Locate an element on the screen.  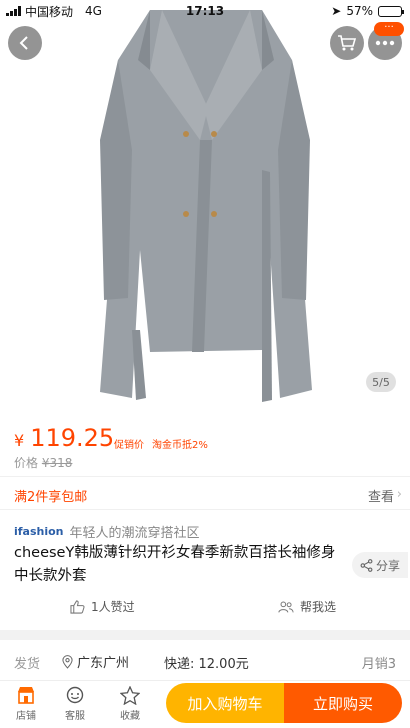
image-pager: 5/5 is located at coordinates (381, 382).